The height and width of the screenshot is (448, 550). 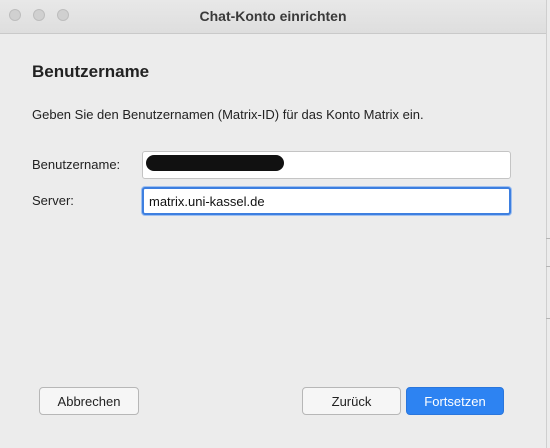 I want to click on window-title: Chat-Konto einrichten, so click(x=273, y=16).